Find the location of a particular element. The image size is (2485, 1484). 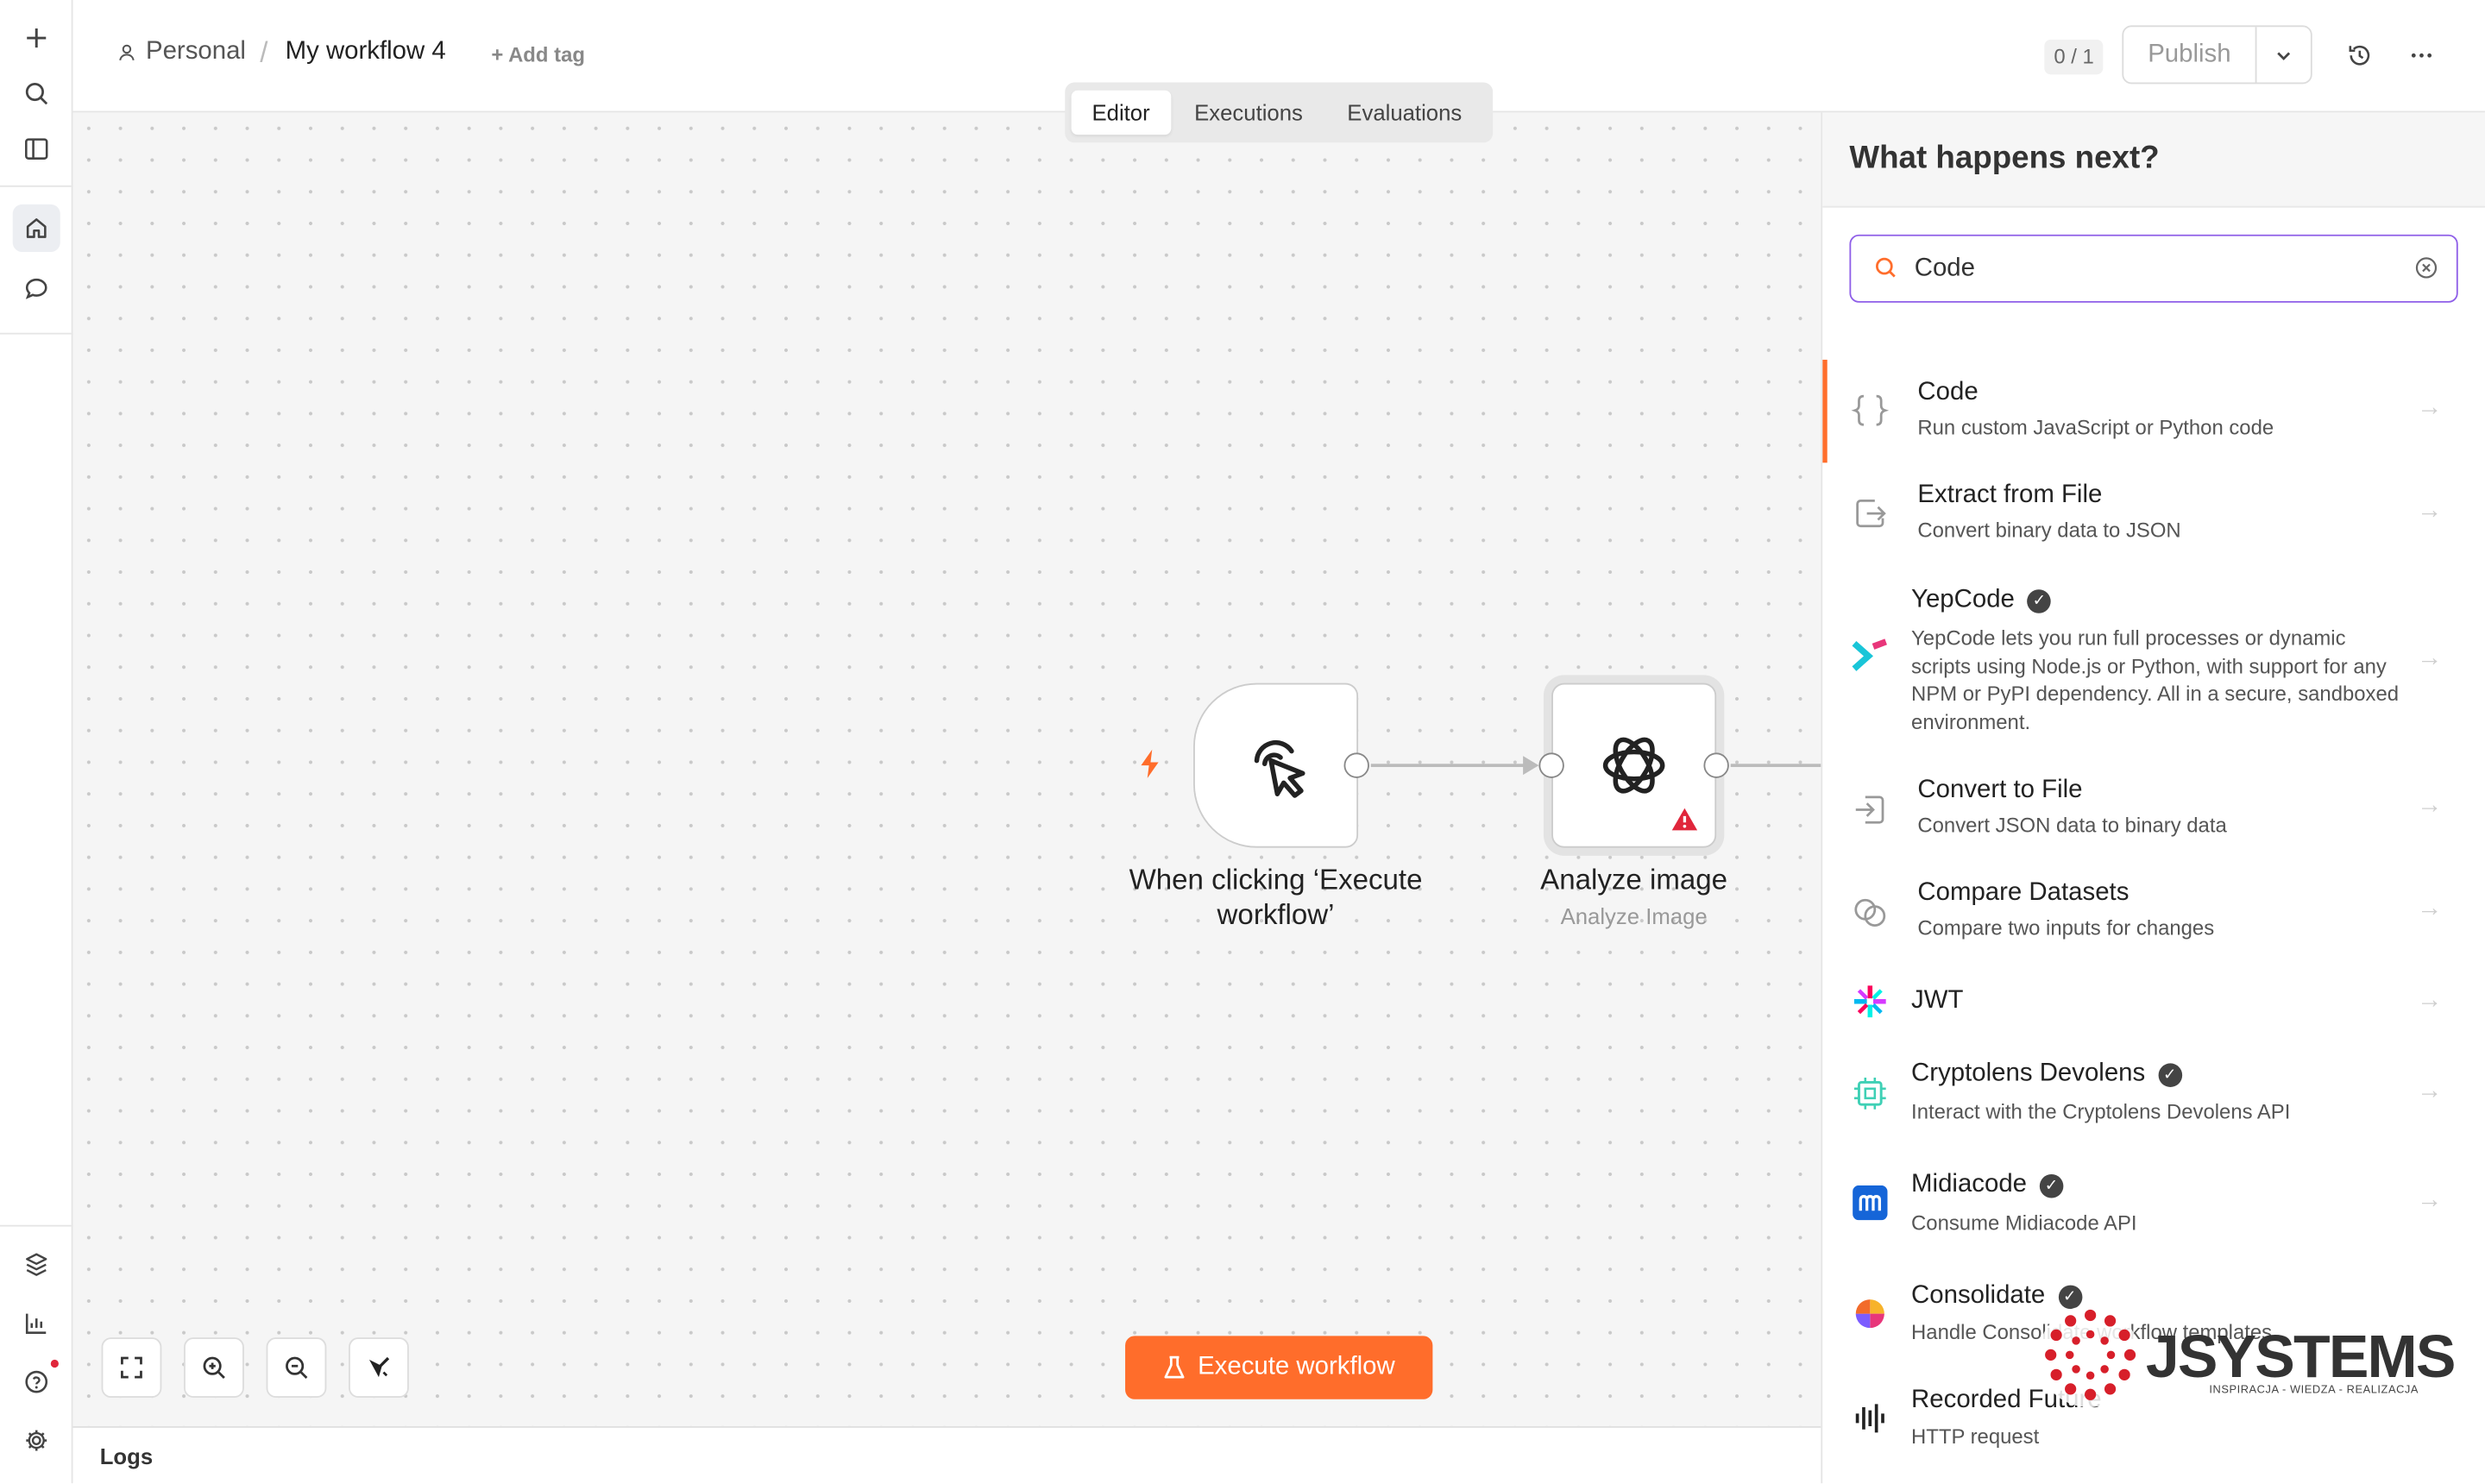

settings-gear-icon is located at coordinates (36, 1440).